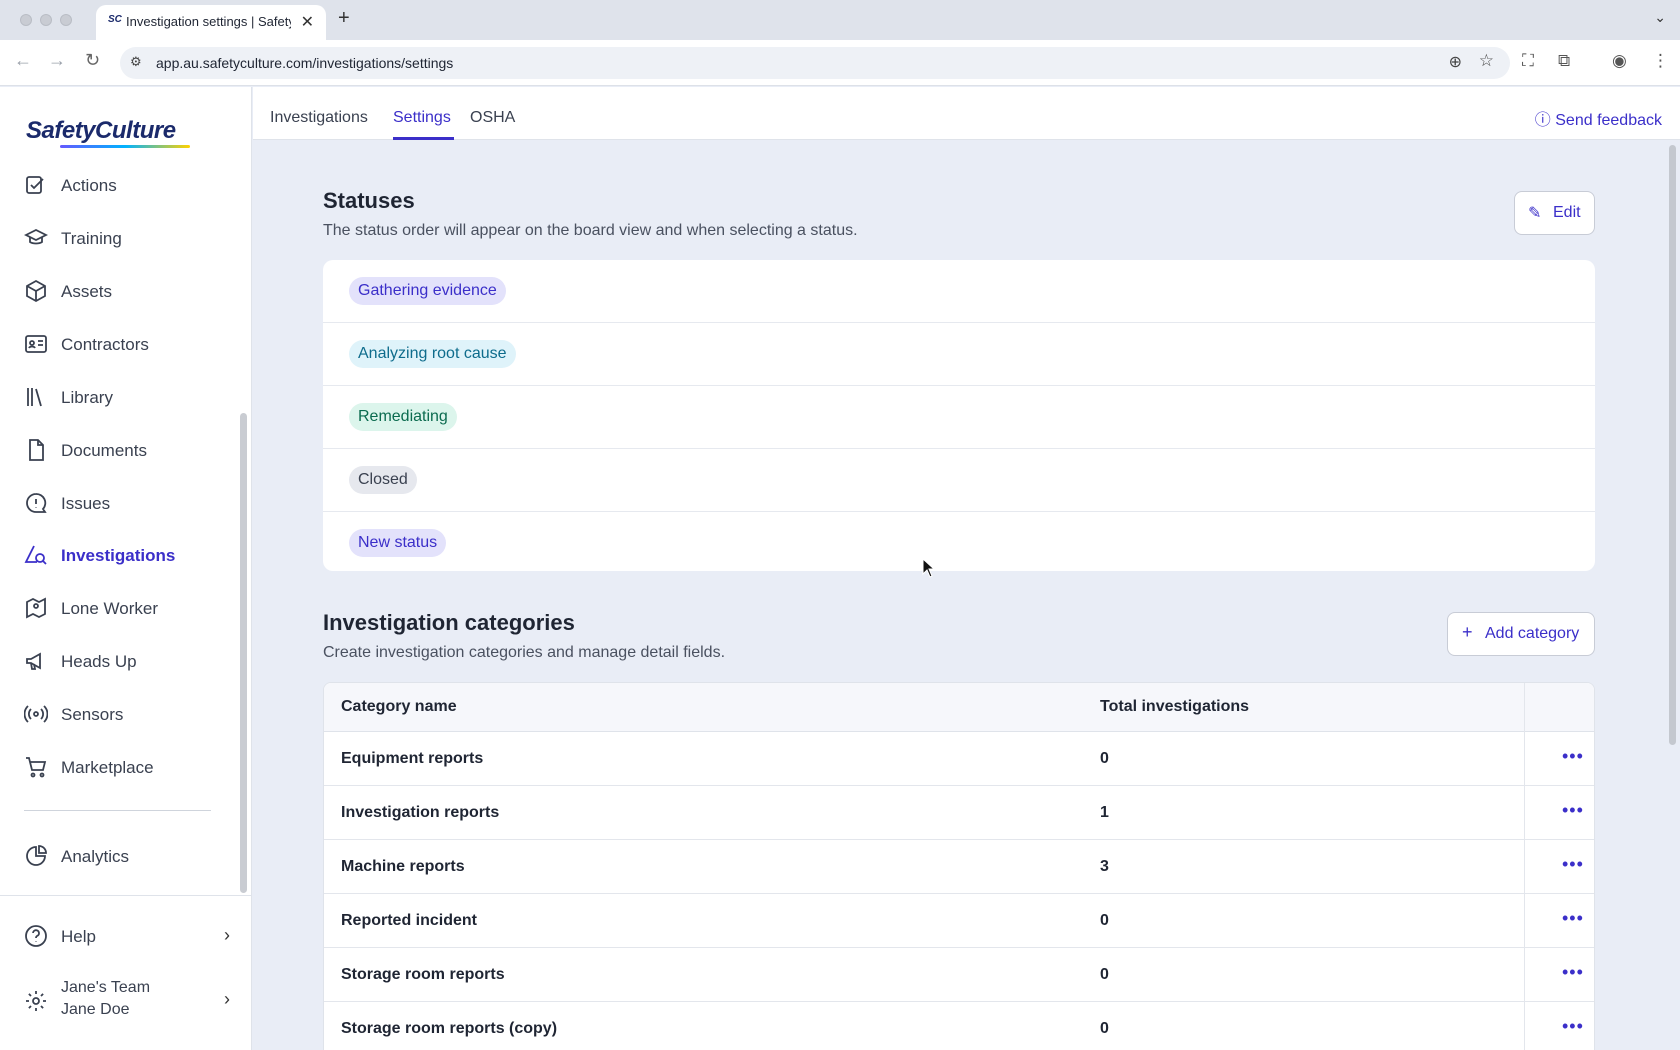 This screenshot has height=1050, width=1680. Describe the element at coordinates (208, 21) in the screenshot. I see `browser-tab-title: Investigation settings | Safety` at that location.